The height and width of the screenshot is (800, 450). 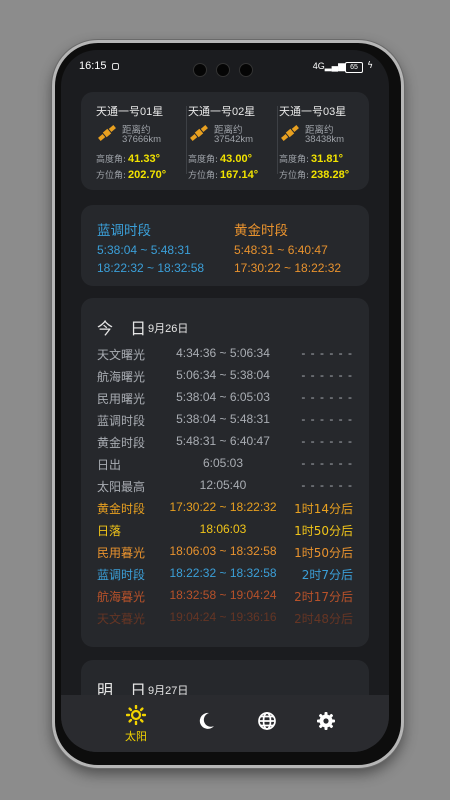 I want to click on nav-tab-sun: 太阳, so click(x=136, y=724).